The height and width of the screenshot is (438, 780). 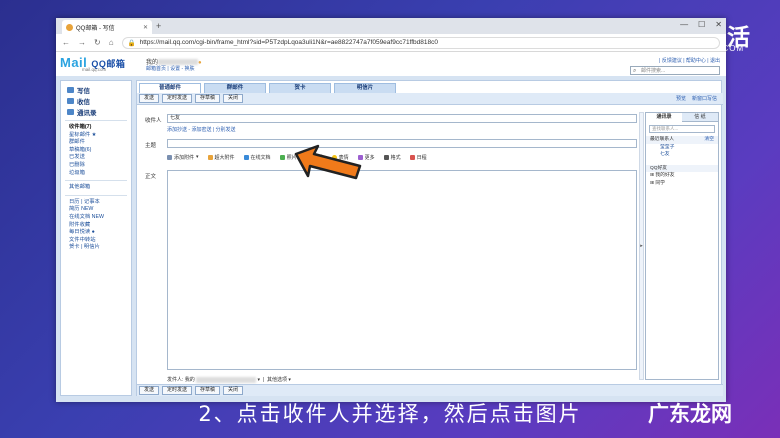 I want to click on tab-greeting-card: 贺卡, so click(x=300, y=88).